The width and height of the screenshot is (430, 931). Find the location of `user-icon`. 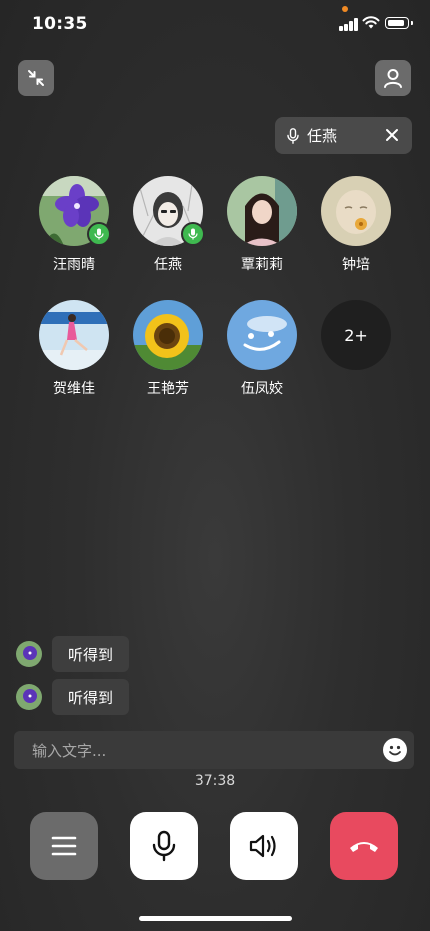

user-icon is located at coordinates (393, 78).